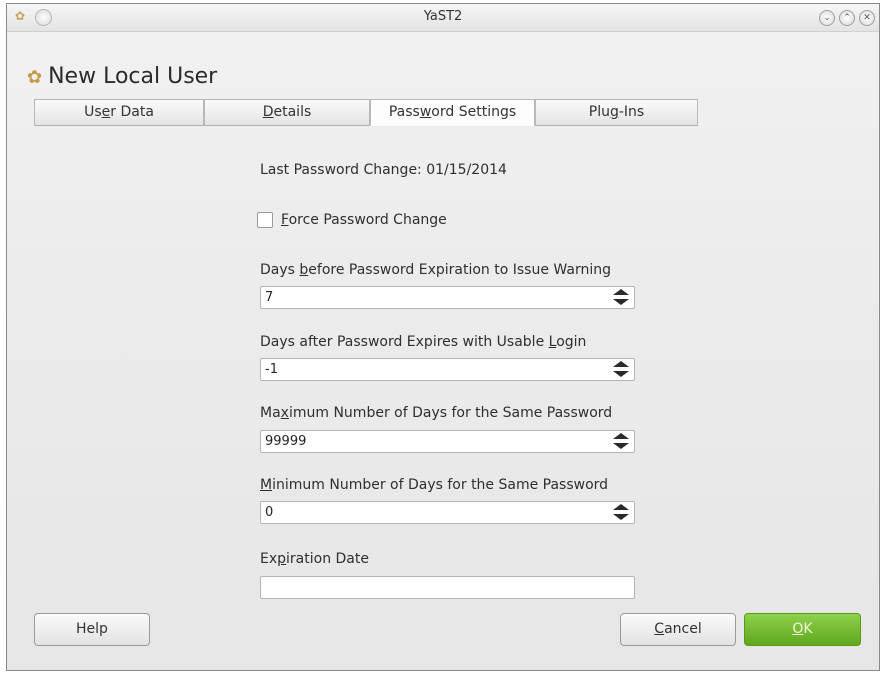  Describe the element at coordinates (678, 629) in the screenshot. I see `cancel-button: Cancel` at that location.